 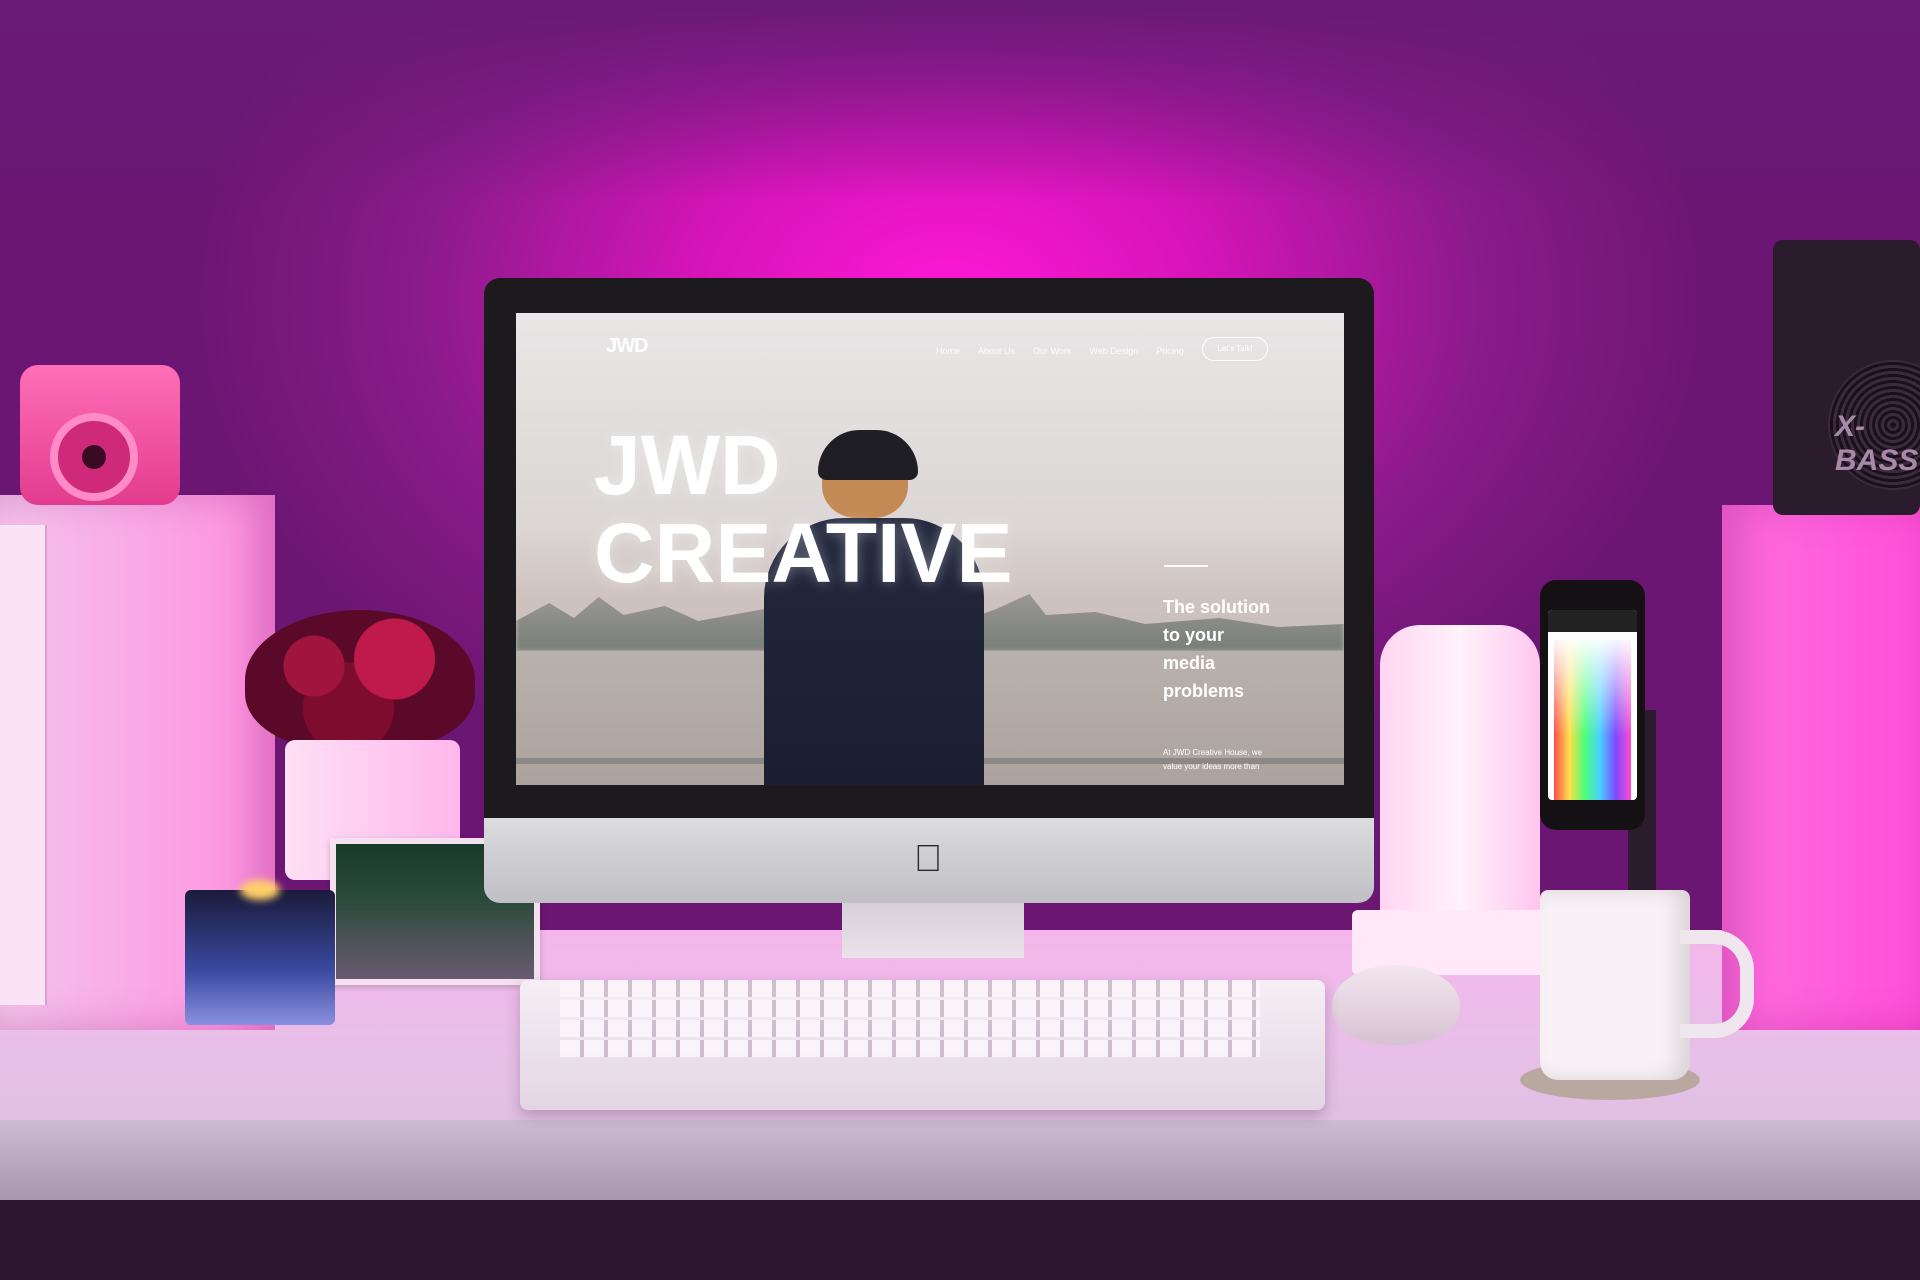 What do you see at coordinates (960, 1160) in the screenshot?
I see `desk-edge` at bounding box center [960, 1160].